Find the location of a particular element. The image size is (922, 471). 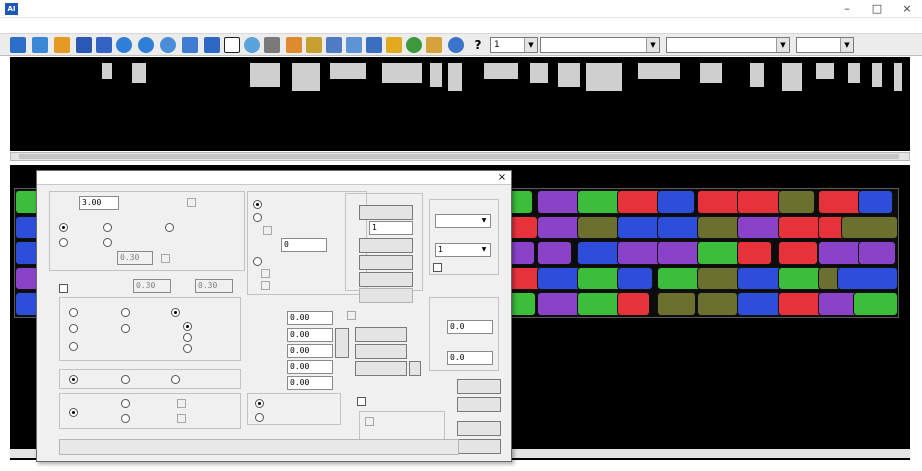

match-radio is located at coordinates (257, 261).